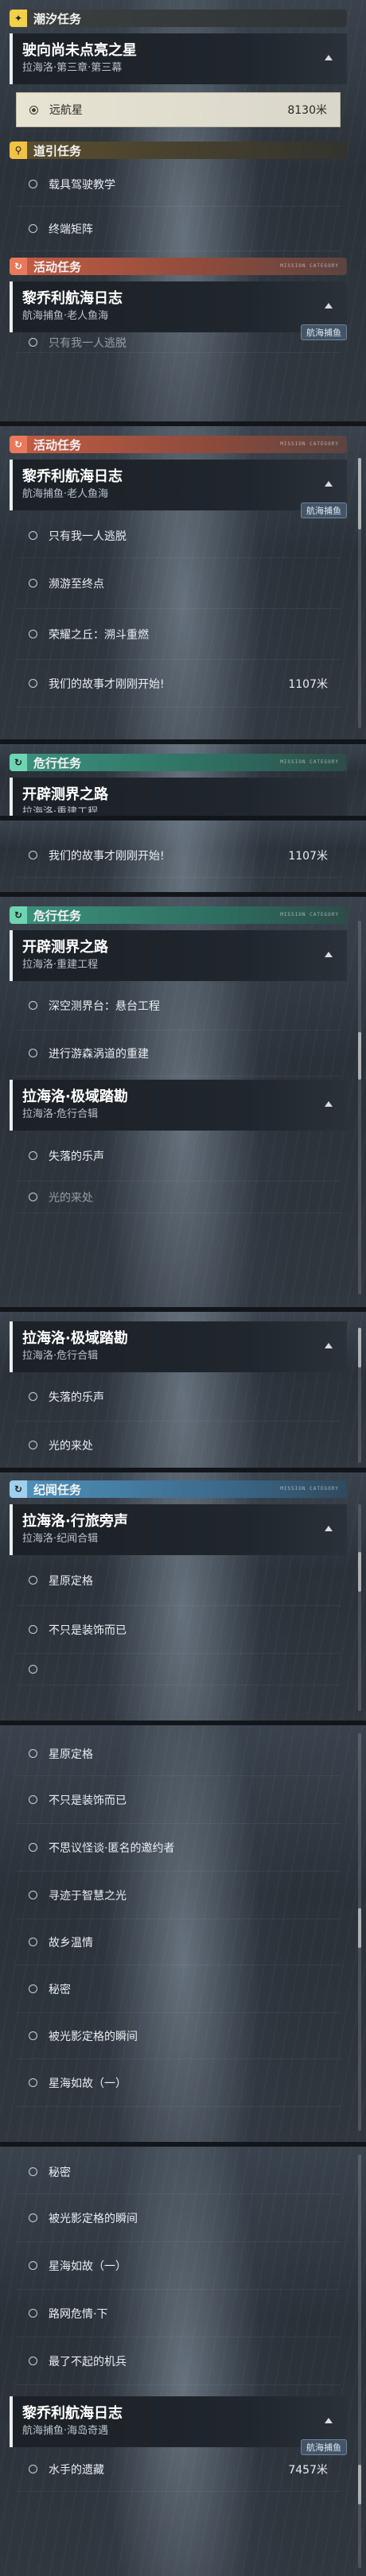  I want to click on mission-card: 拉海洛·行旅旁声 拉海洛·纪闻合辑, so click(178, 1530).